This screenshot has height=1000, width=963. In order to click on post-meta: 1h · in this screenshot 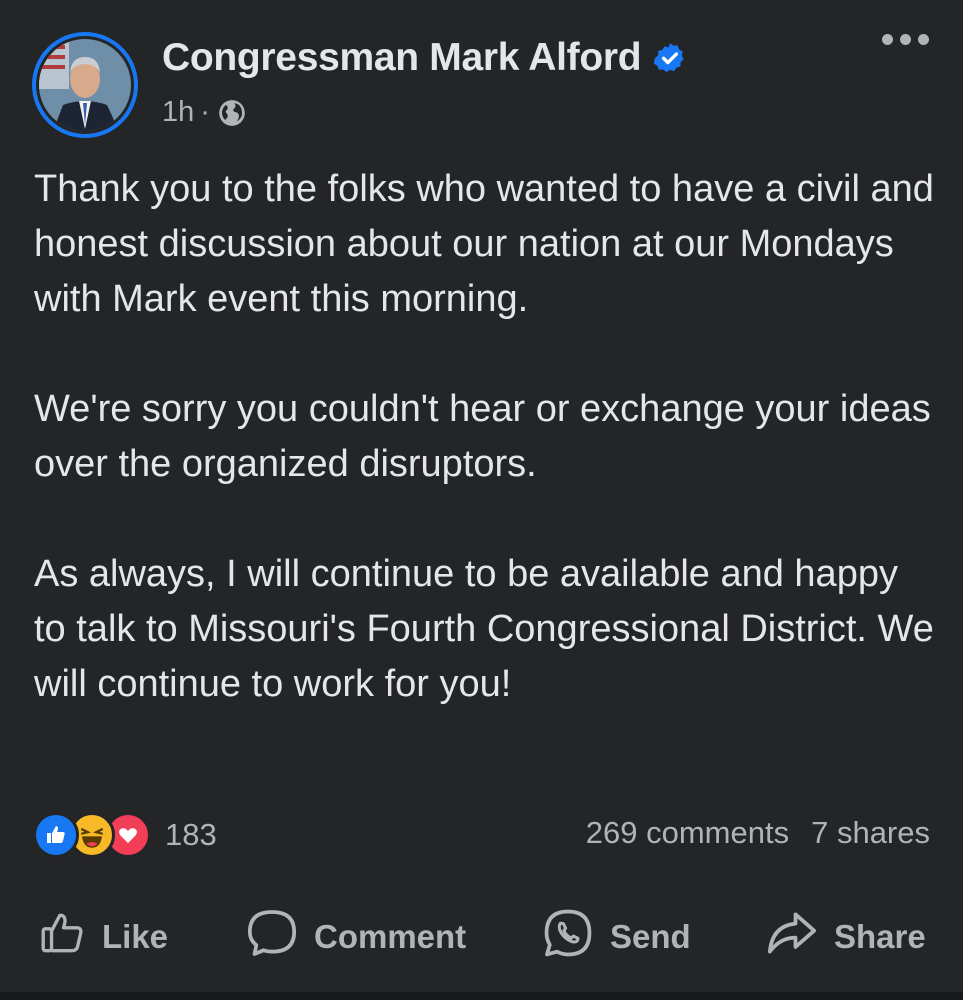, I will do `click(204, 112)`.